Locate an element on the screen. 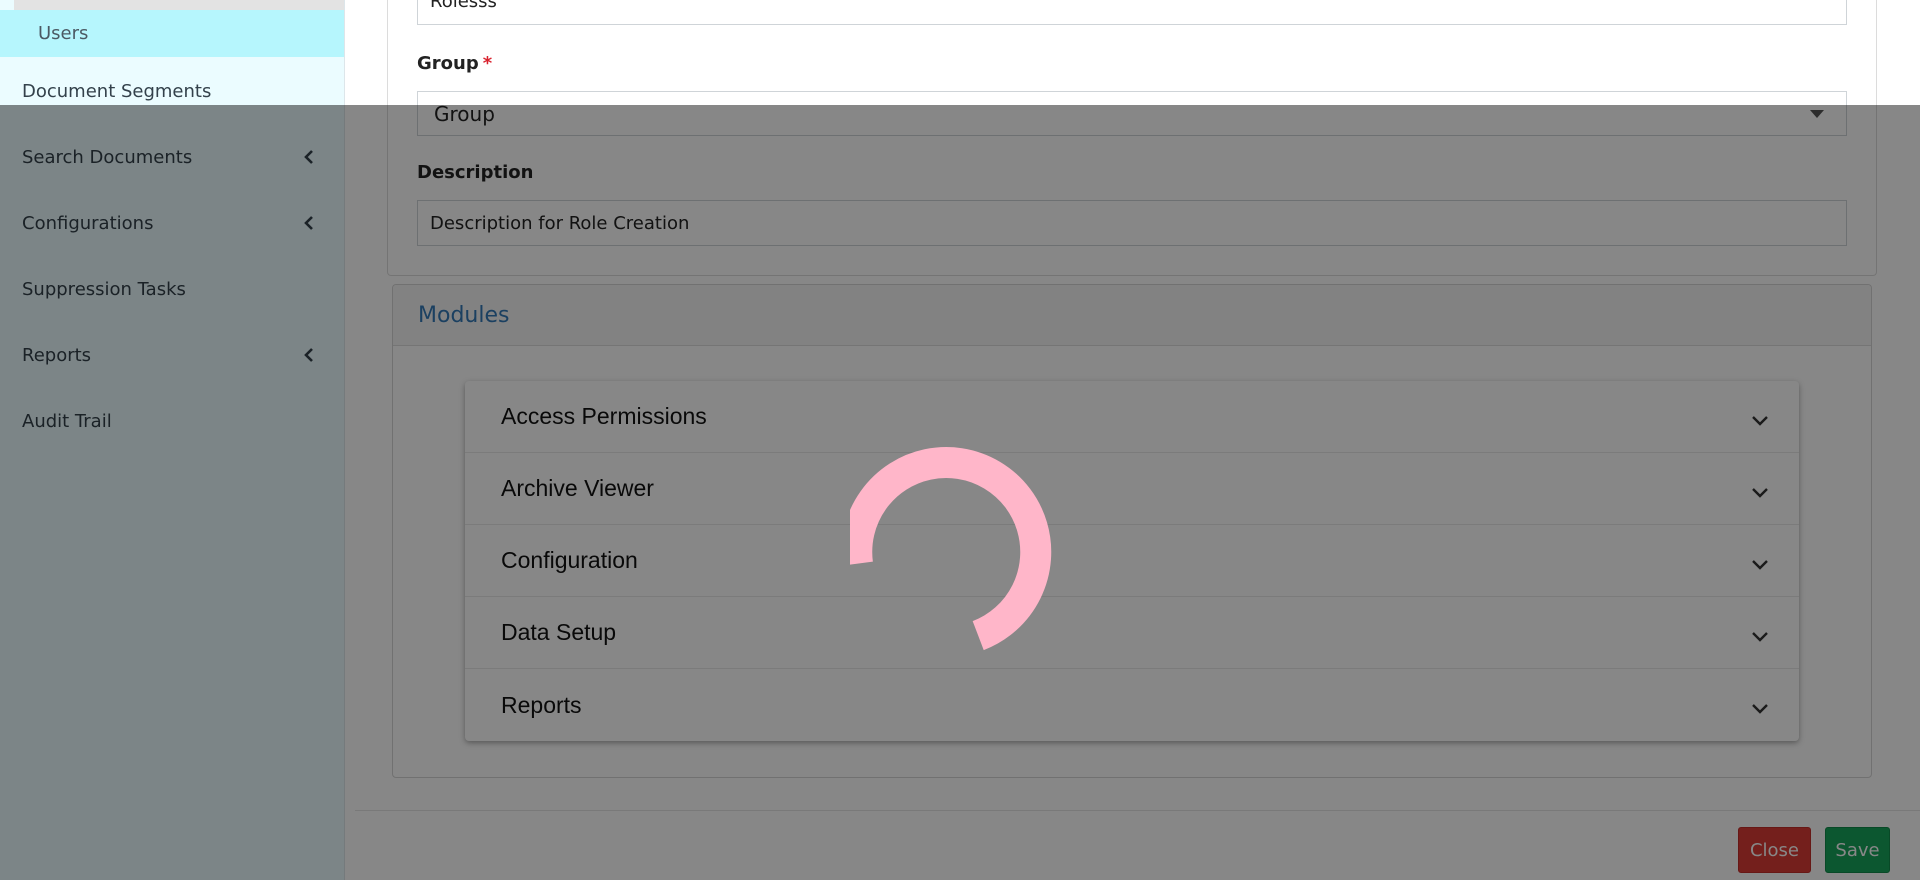 Image resolution: width=1920 pixels, height=880 pixels. group-label: Group * is located at coordinates (454, 63).